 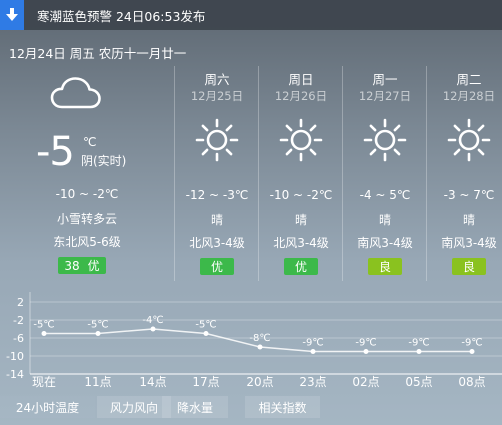 What do you see at coordinates (152, 382) in the screenshot?
I see `x-tick-label: 14点` at bounding box center [152, 382].